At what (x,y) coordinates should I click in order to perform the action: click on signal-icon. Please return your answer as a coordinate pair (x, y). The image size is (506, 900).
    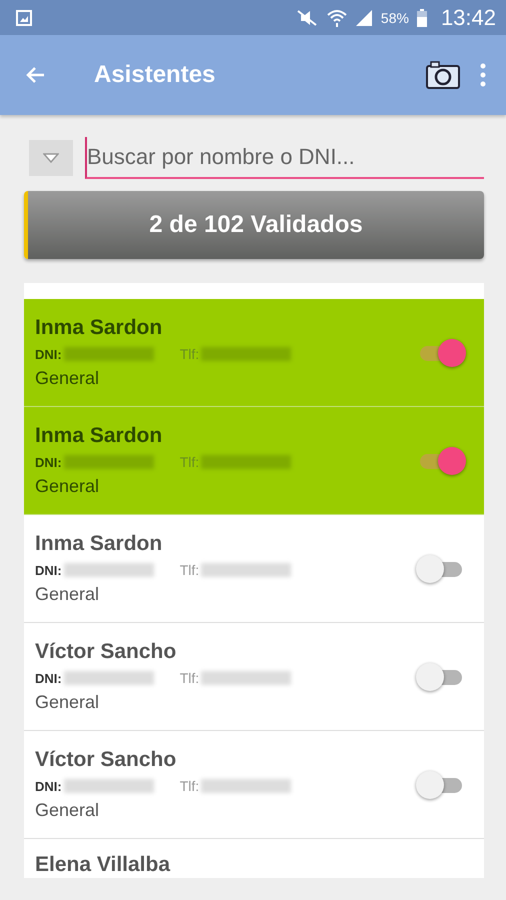
    Looking at the image, I should click on (363, 17).